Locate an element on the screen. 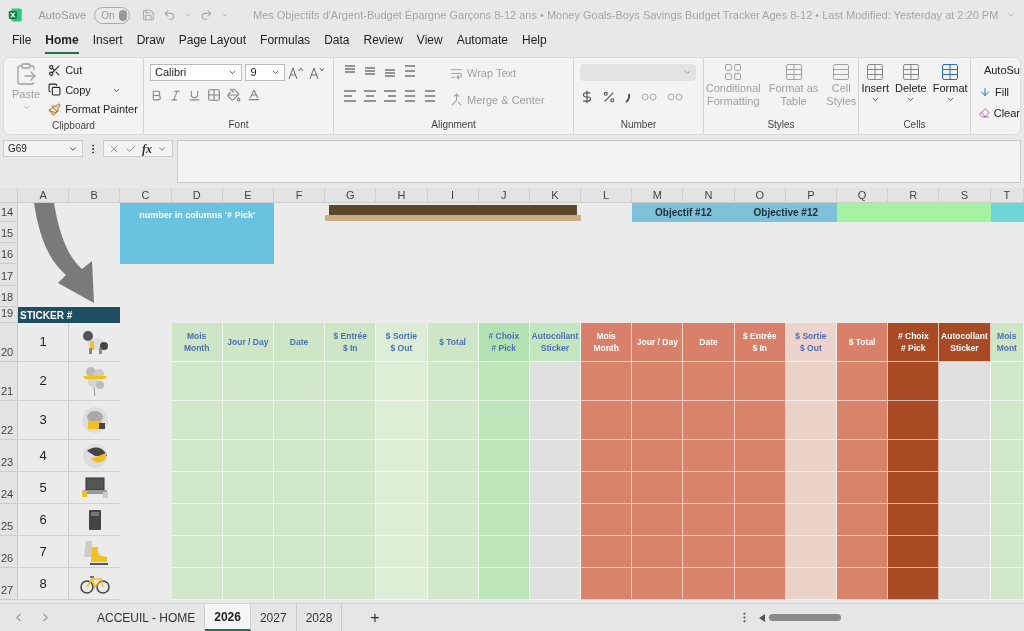  caret-icon is located at coordinates (117, 90).